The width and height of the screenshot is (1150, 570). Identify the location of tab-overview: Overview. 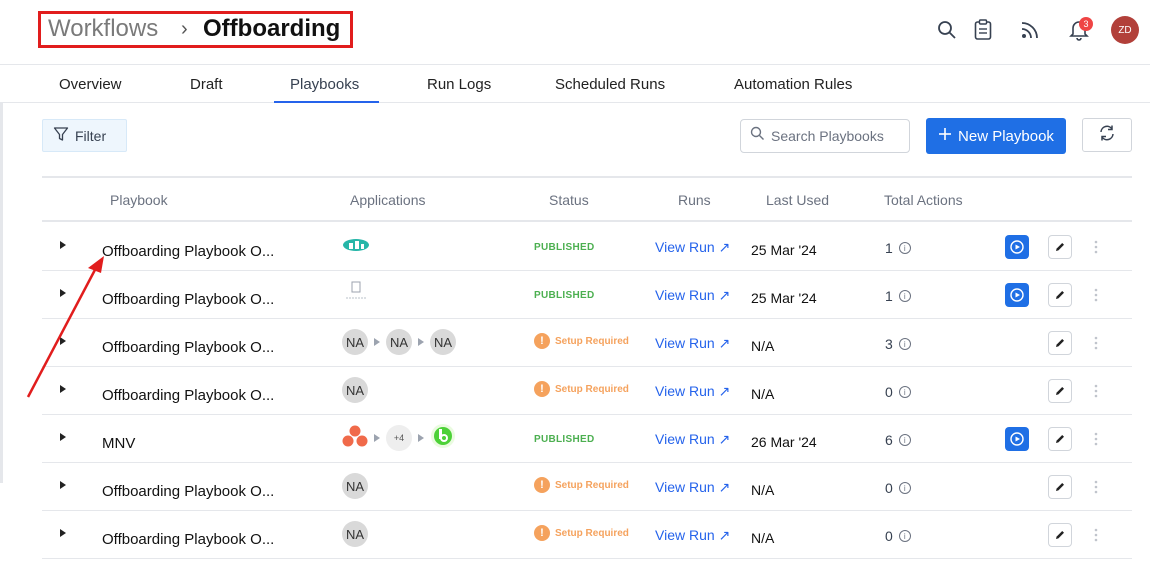
(90, 84).